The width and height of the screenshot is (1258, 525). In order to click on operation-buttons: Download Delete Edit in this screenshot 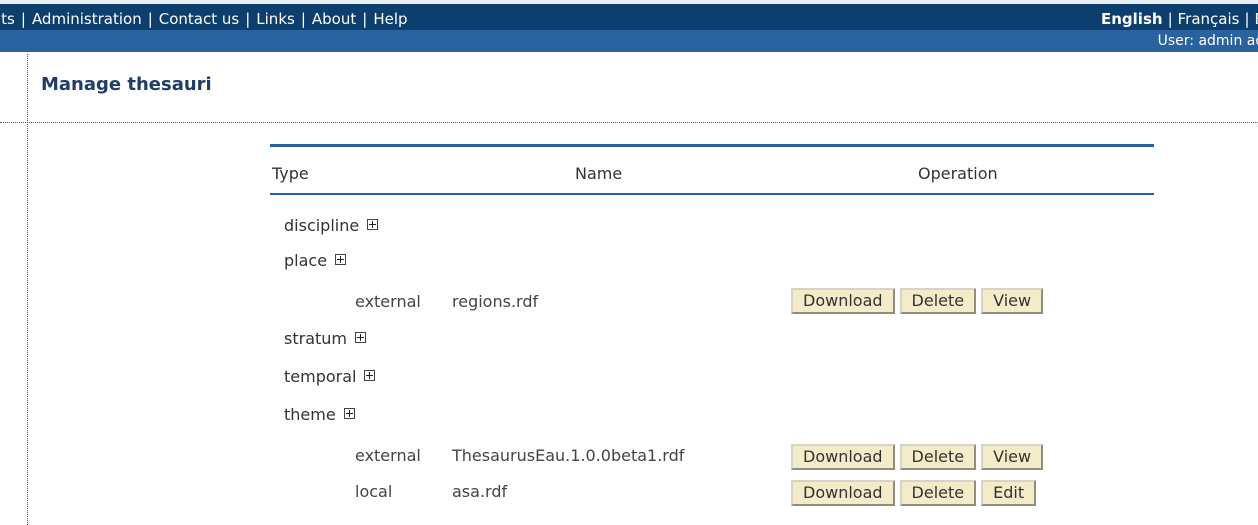, I will do `click(914, 493)`.